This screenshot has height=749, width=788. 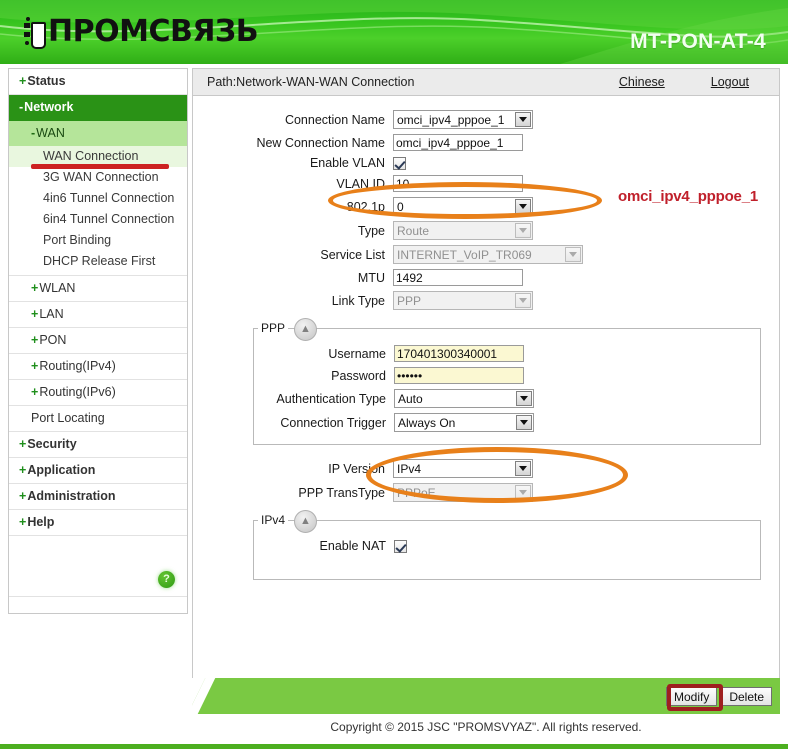 What do you see at coordinates (98, 219) in the screenshot?
I see `sidebar-item-6in4-tunnel-connection: 6in4 Tunnel Connection` at bounding box center [98, 219].